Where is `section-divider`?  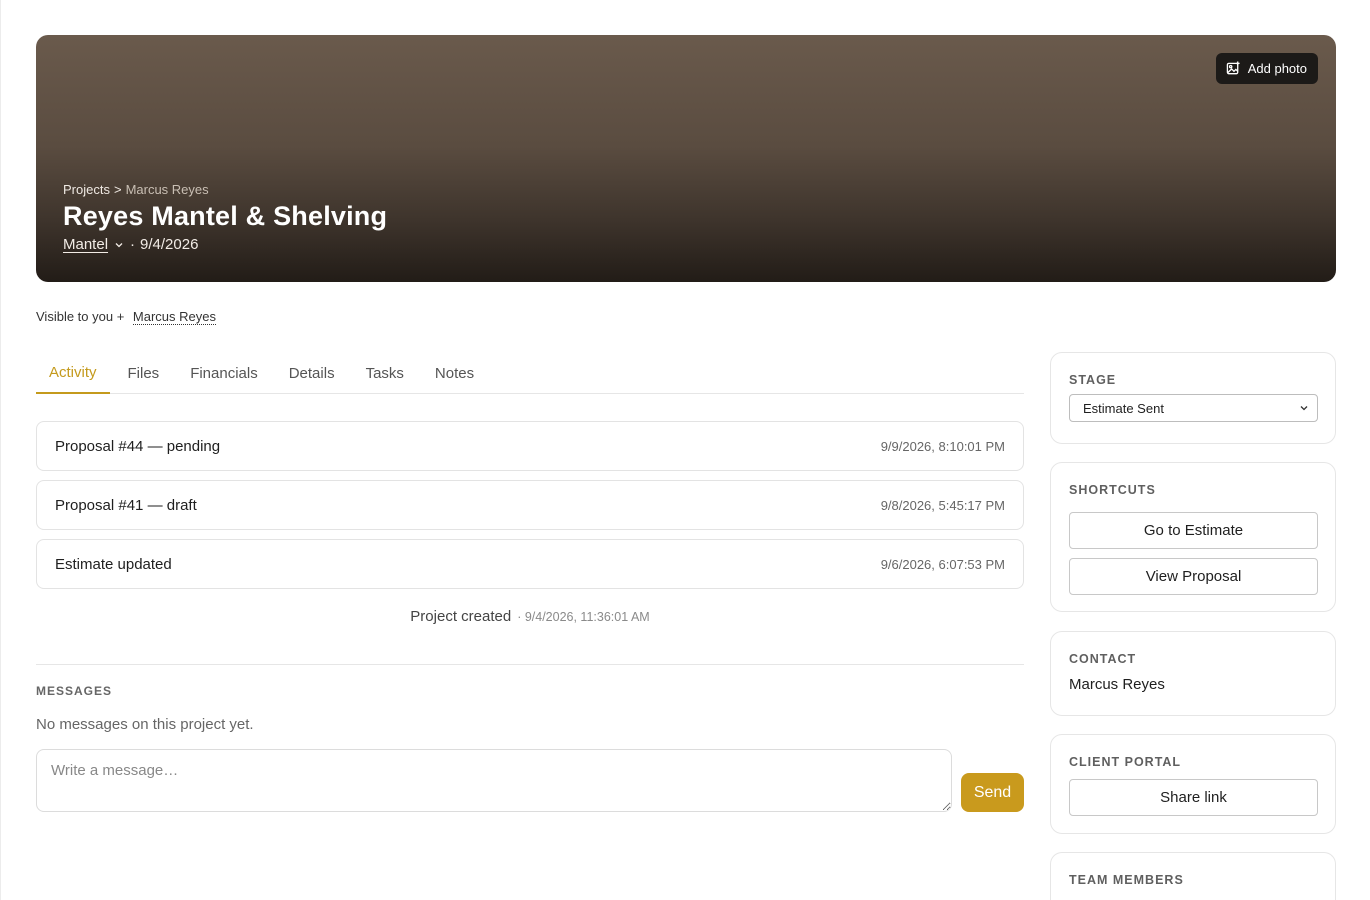
section-divider is located at coordinates (530, 664).